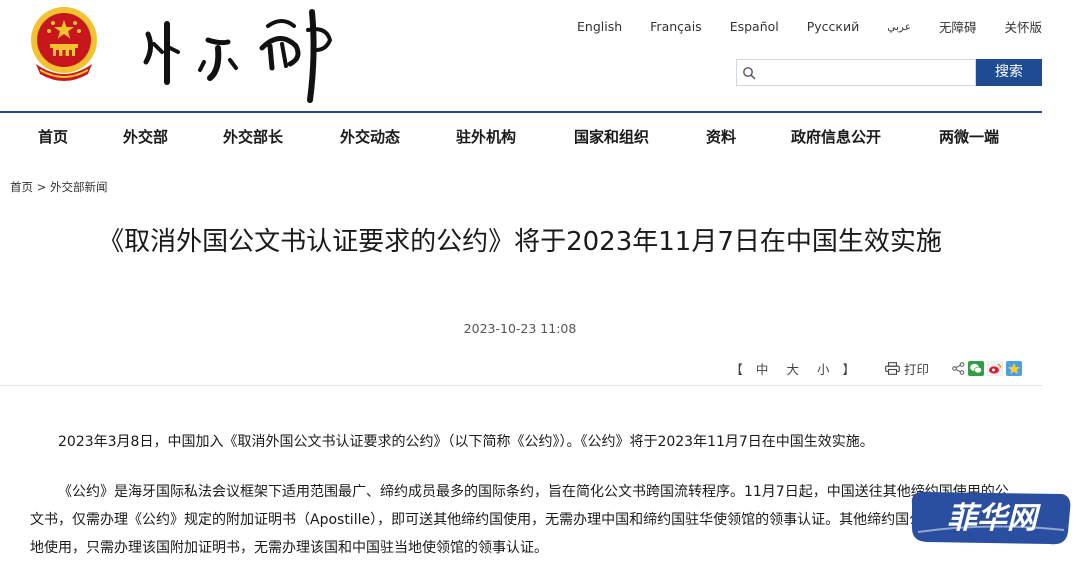 Image resolution: width=1080 pixels, height=565 pixels. I want to click on font-size-bracket-close: 】, so click(848, 369).